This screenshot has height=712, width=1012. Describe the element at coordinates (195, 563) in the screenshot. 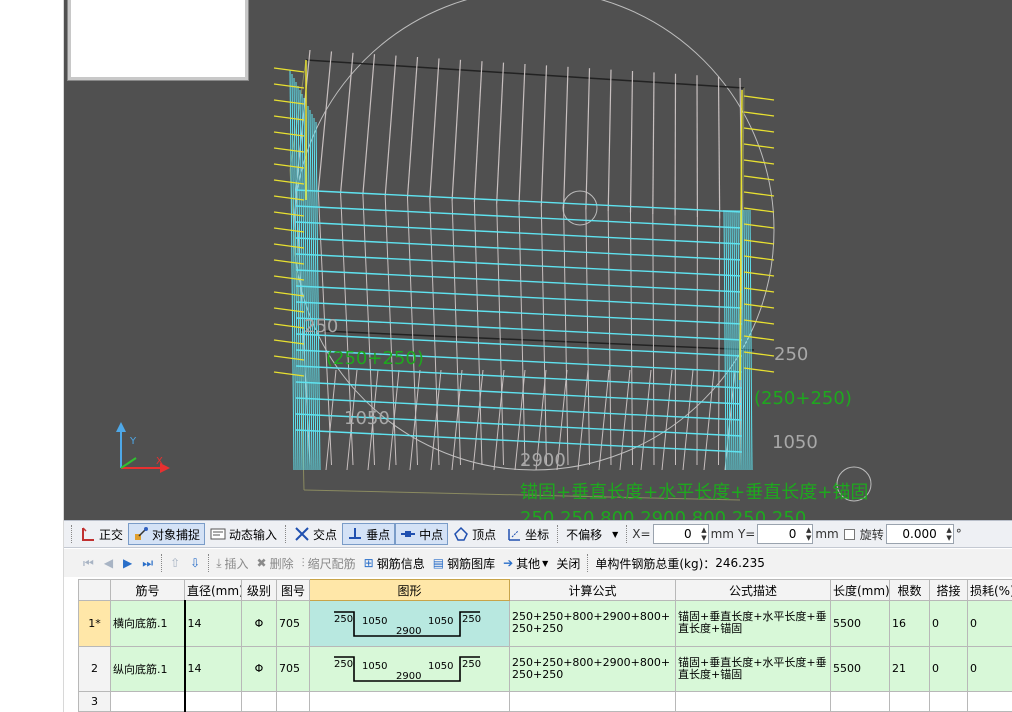

I see `move-down-icon: ⇩` at that location.